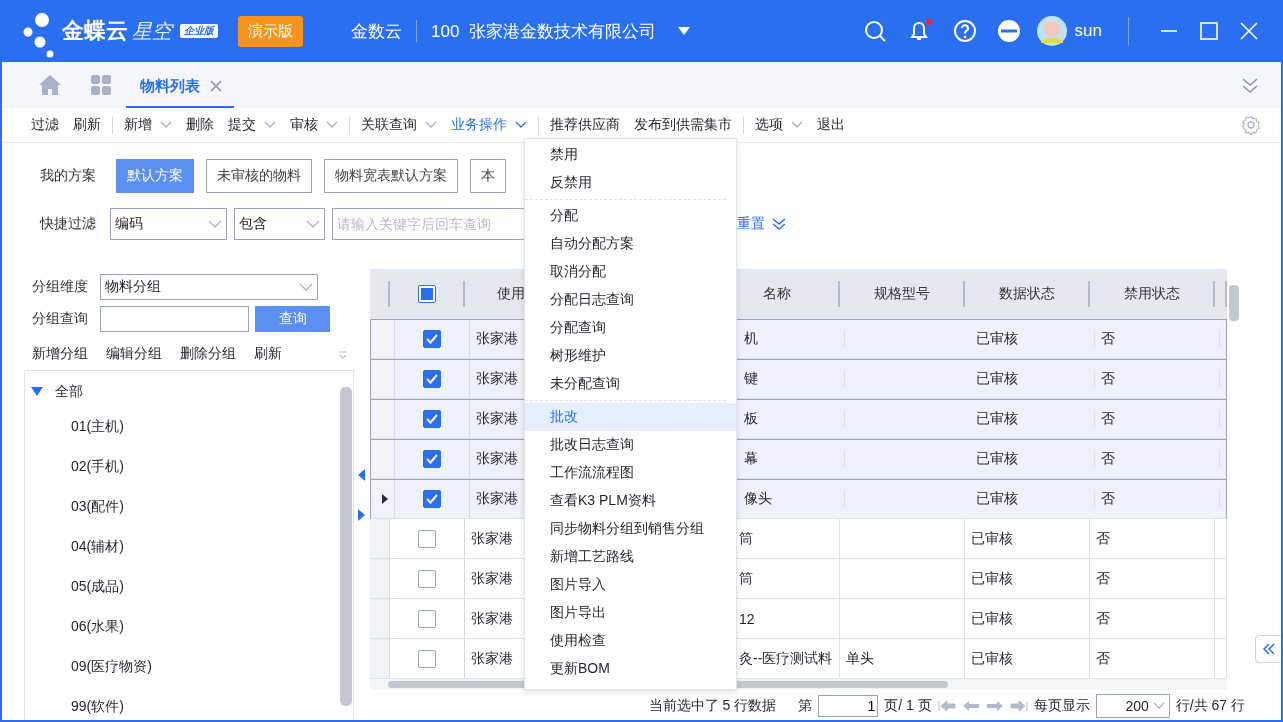 This screenshot has height=722, width=1283. I want to click on column-header: 使用, so click(511, 294).